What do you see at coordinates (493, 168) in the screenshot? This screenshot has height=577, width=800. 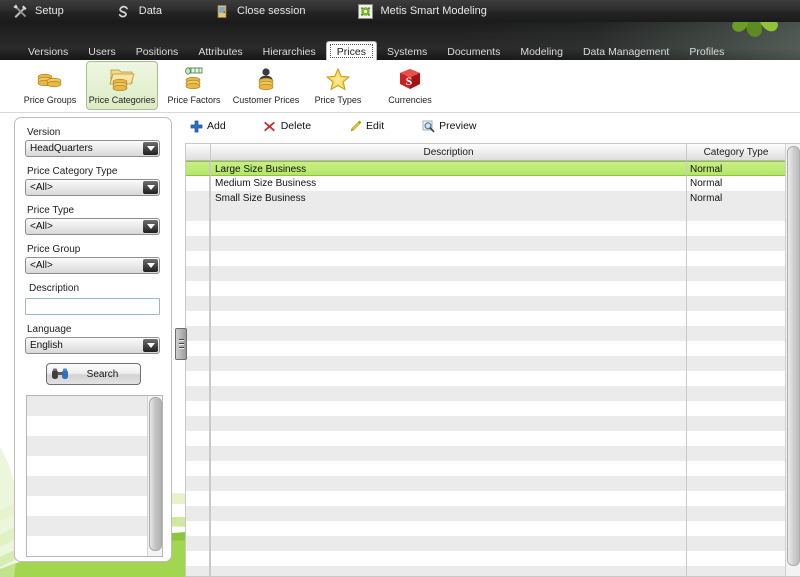 I see `table-row: Large Size Business Normal` at bounding box center [493, 168].